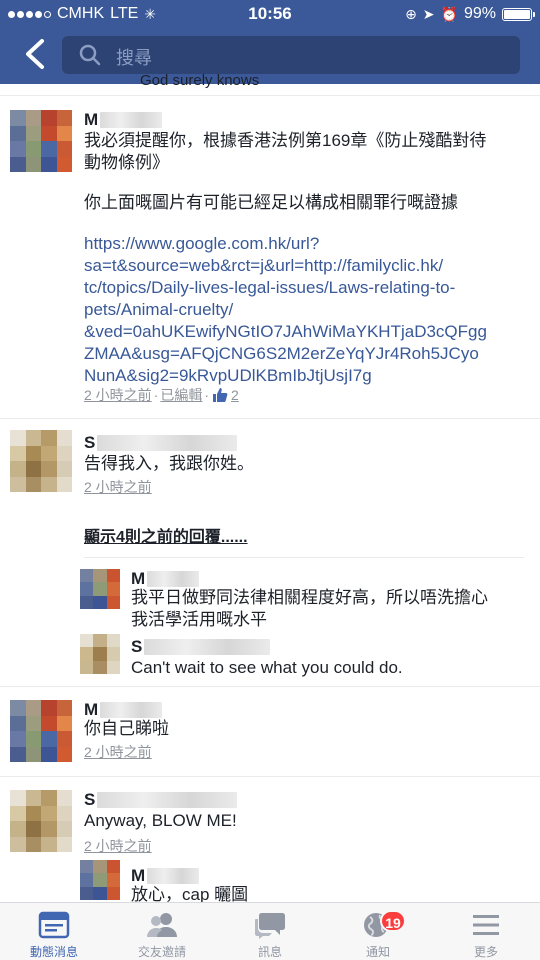 This screenshot has width=540, height=960. I want to click on status-bar: CMHK LTE ✳ 10:56 ⊕ ➤ ⏰ 99%, so click(270, 15).